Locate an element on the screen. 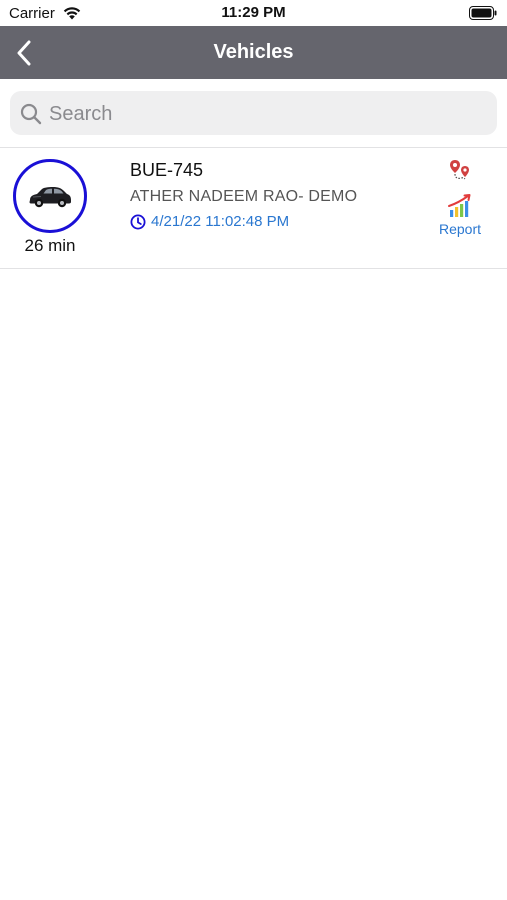  page-title: Vehicles is located at coordinates (253, 52).